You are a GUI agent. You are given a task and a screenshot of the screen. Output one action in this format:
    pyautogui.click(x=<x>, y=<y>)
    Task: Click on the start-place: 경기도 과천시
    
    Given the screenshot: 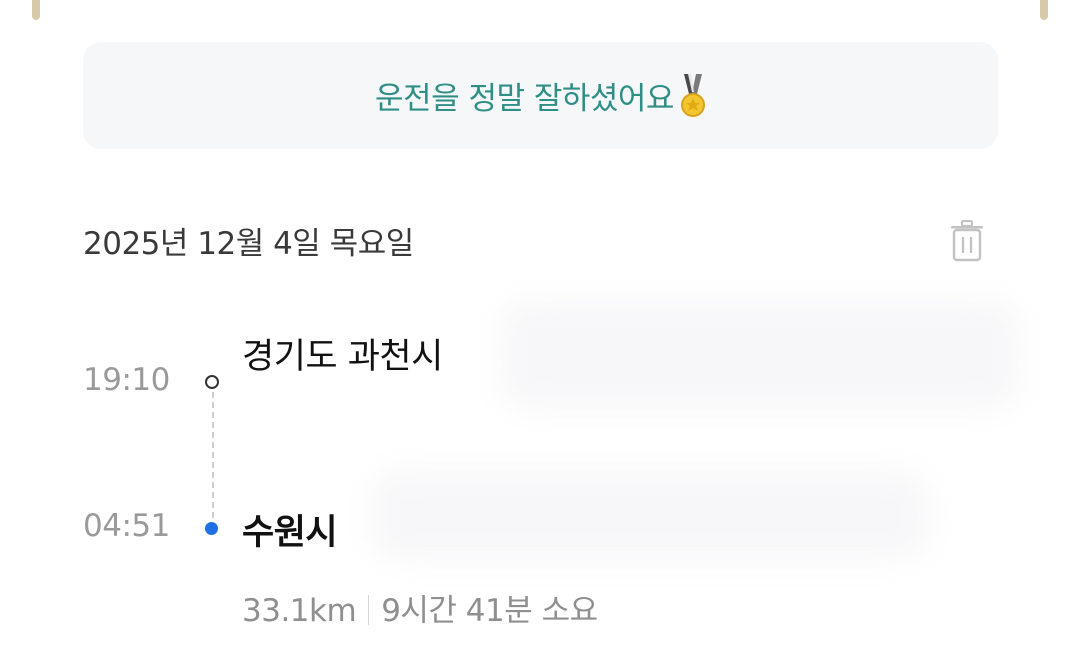 What is the action you would take?
    pyautogui.click(x=342, y=357)
    